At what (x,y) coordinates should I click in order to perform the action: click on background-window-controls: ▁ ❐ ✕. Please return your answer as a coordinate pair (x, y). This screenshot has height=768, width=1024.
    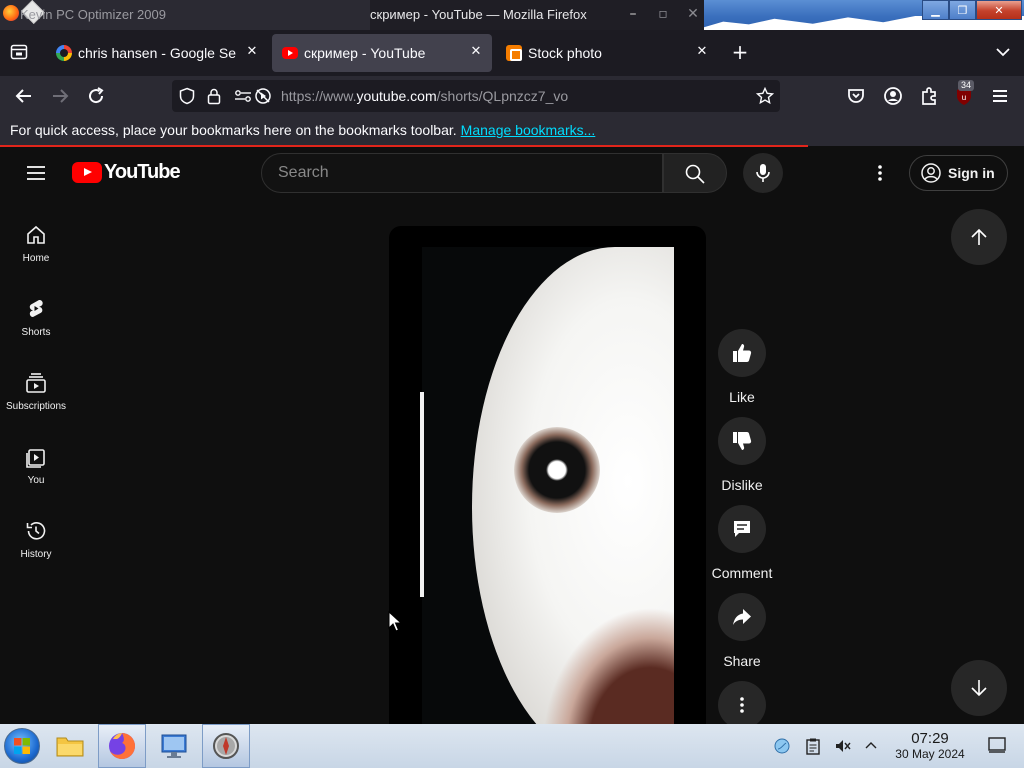
    Looking at the image, I should click on (972, 10).